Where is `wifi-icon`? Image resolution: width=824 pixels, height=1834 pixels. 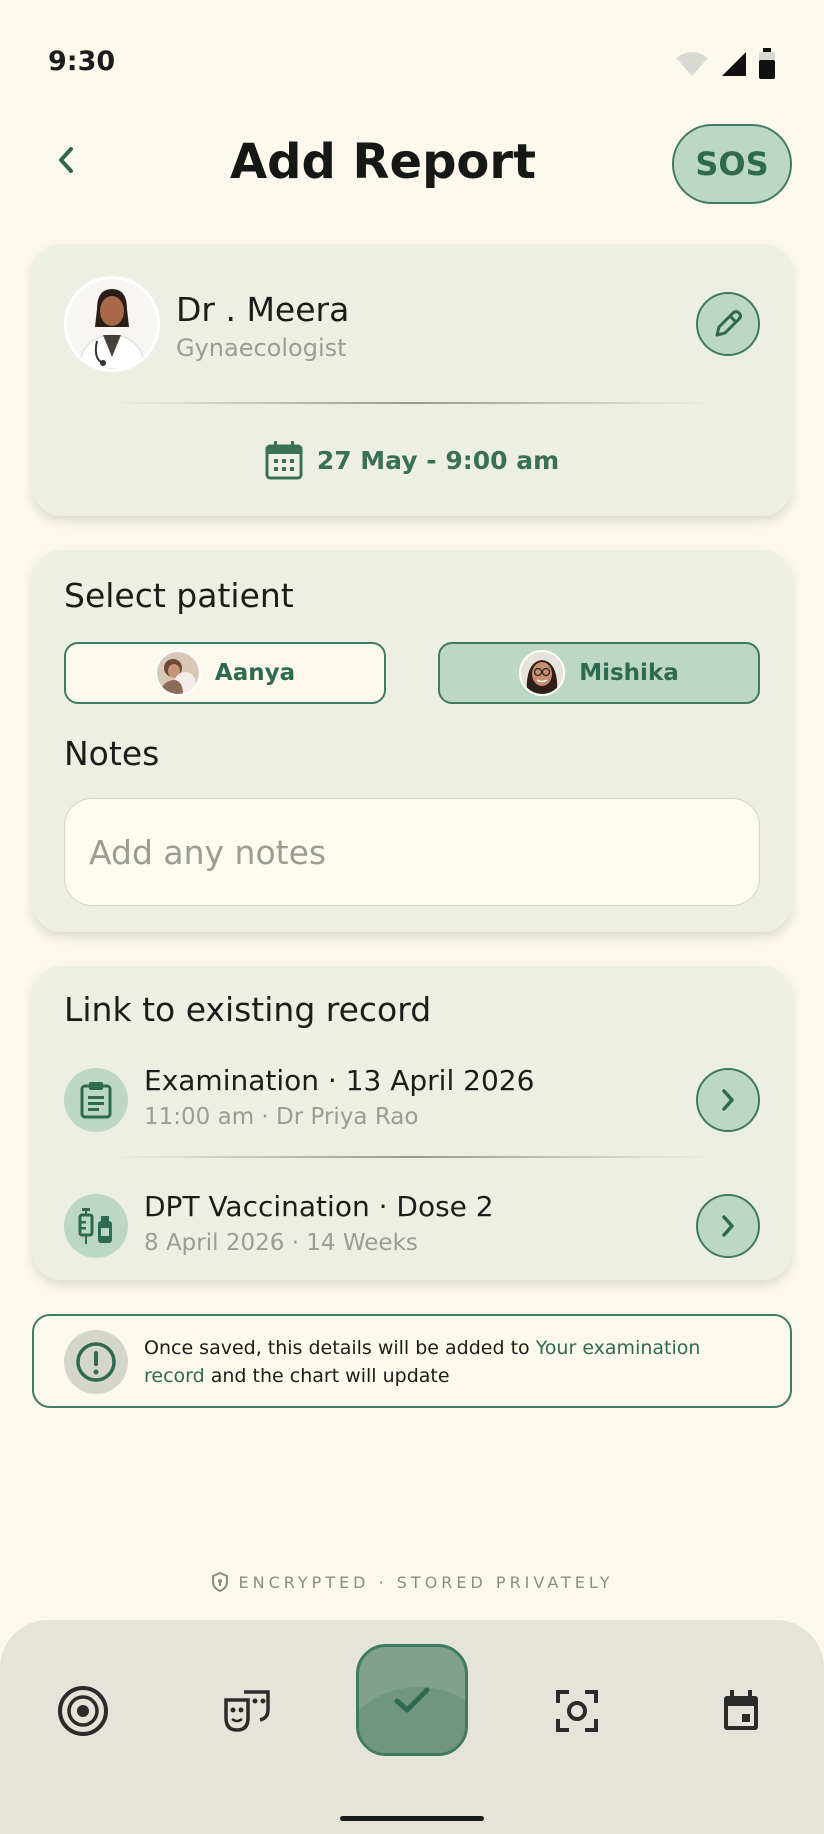 wifi-icon is located at coordinates (692, 64).